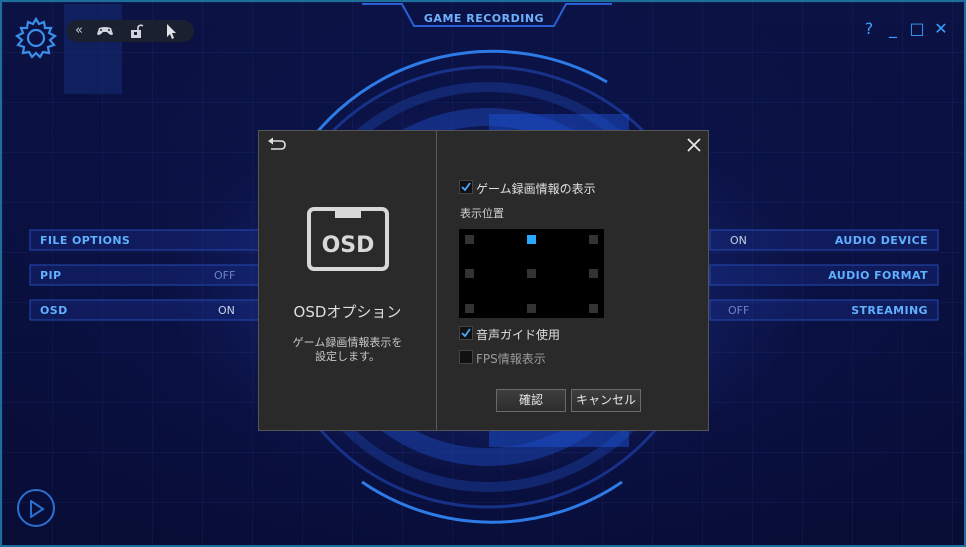 This screenshot has width=966, height=547. I want to click on option-label: AUDIO DEVICE, so click(881, 240).